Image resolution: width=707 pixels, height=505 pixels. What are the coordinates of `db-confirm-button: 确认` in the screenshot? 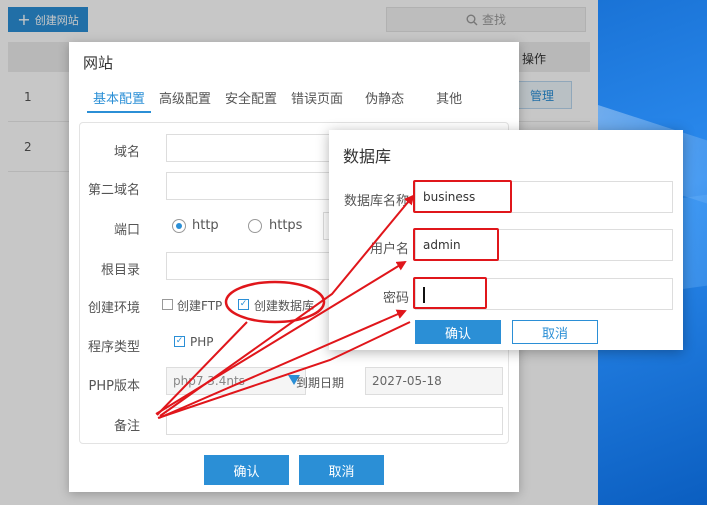 It's located at (458, 332).